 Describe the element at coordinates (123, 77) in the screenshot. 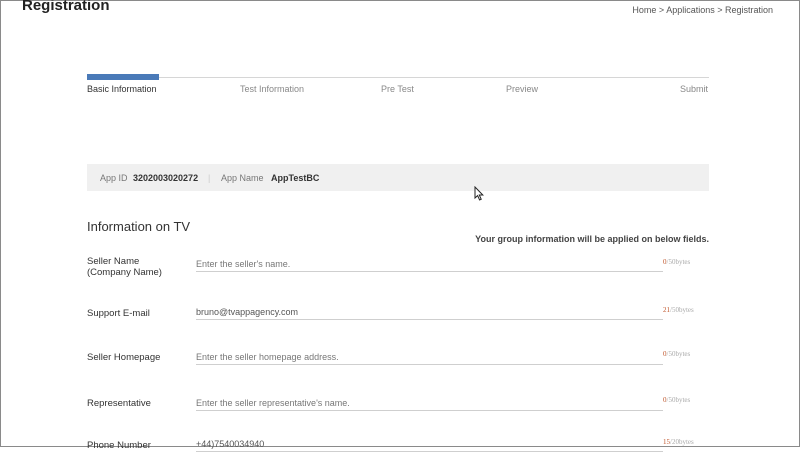

I see `step-progress-active-bar` at that location.